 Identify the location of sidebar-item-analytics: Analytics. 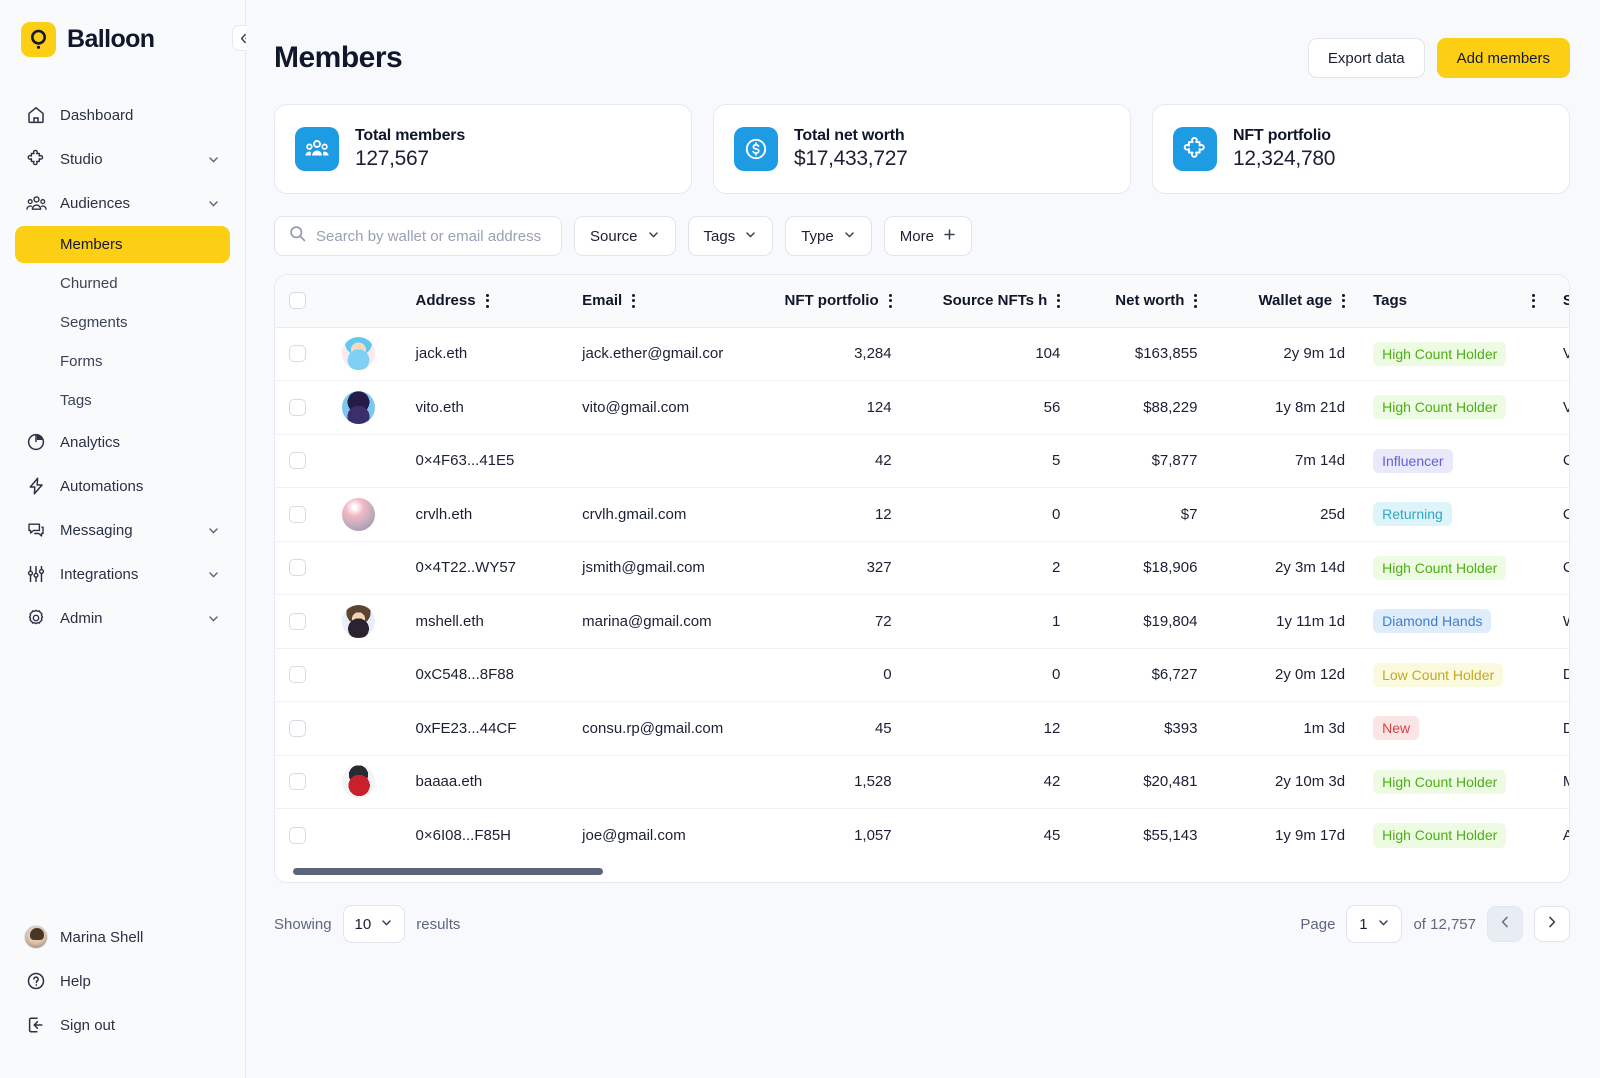
(122, 442).